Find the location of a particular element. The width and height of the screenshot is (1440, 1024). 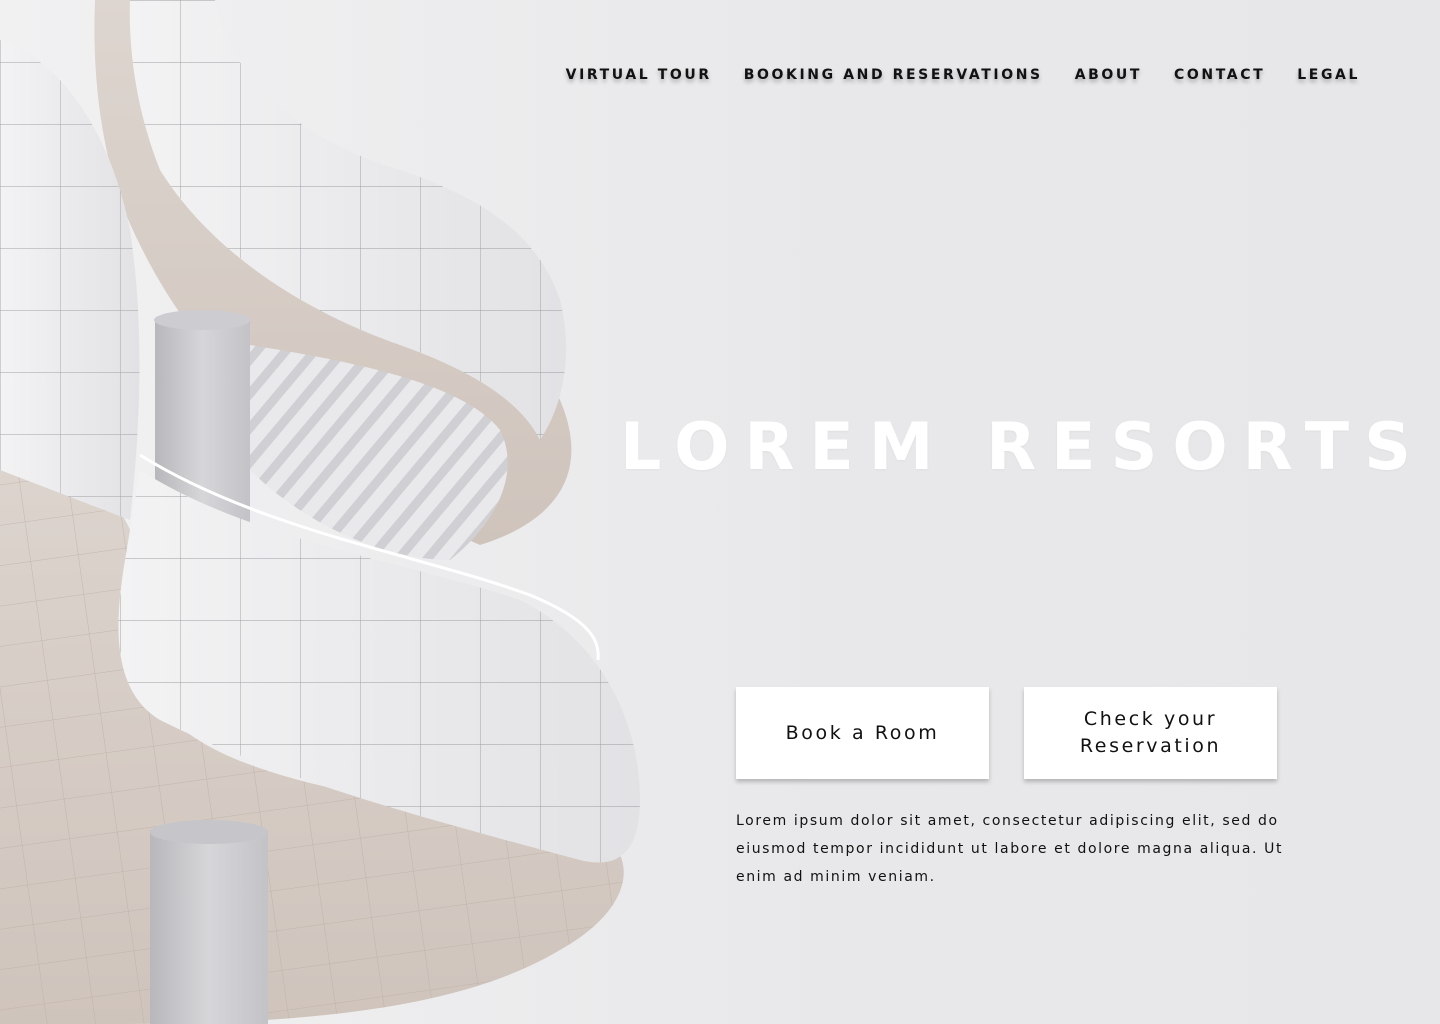

nav-item-legal: LEGAL is located at coordinates (1328, 75).